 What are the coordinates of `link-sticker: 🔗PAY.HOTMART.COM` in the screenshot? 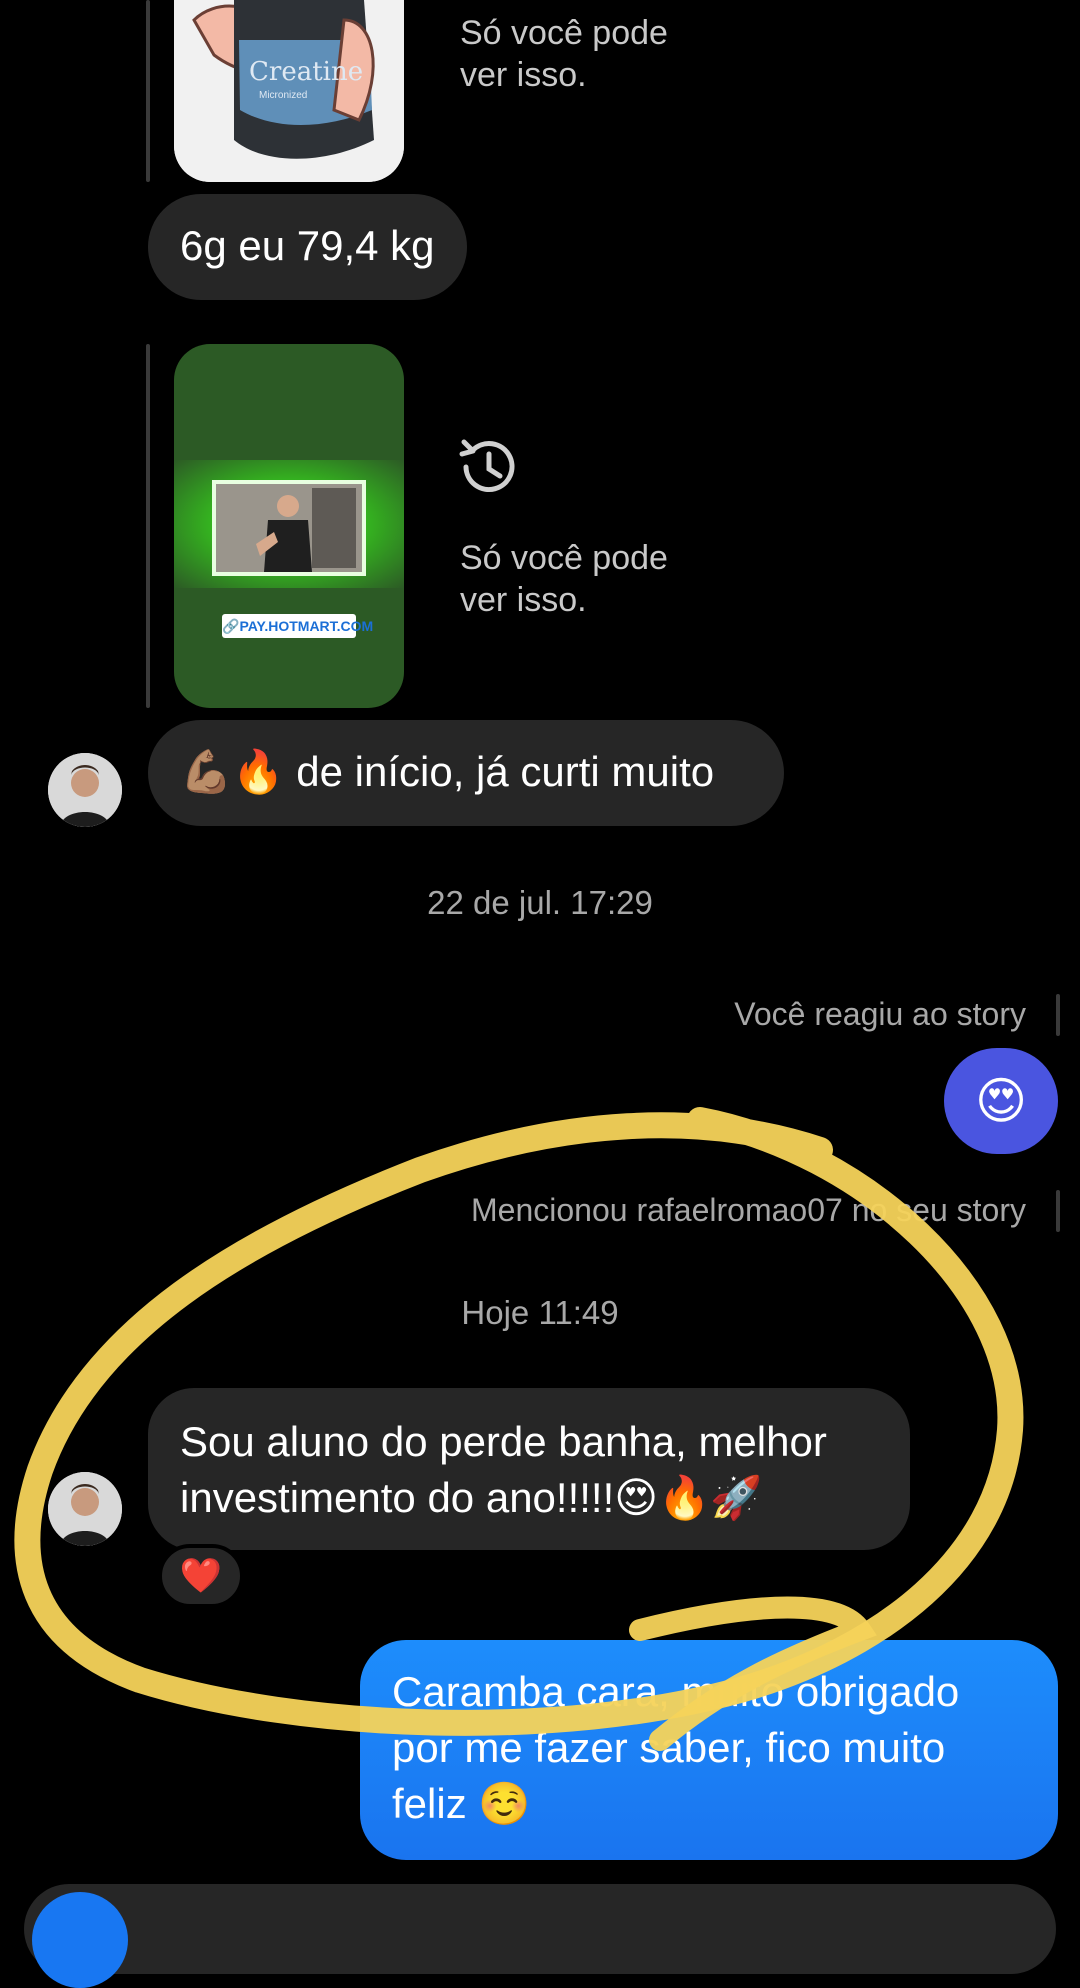 It's located at (297, 626).